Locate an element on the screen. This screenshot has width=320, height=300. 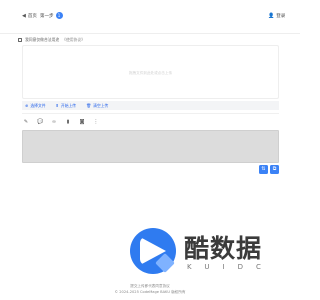
select-file-button: ⊕ 选择文件 is located at coordinates (35, 106).